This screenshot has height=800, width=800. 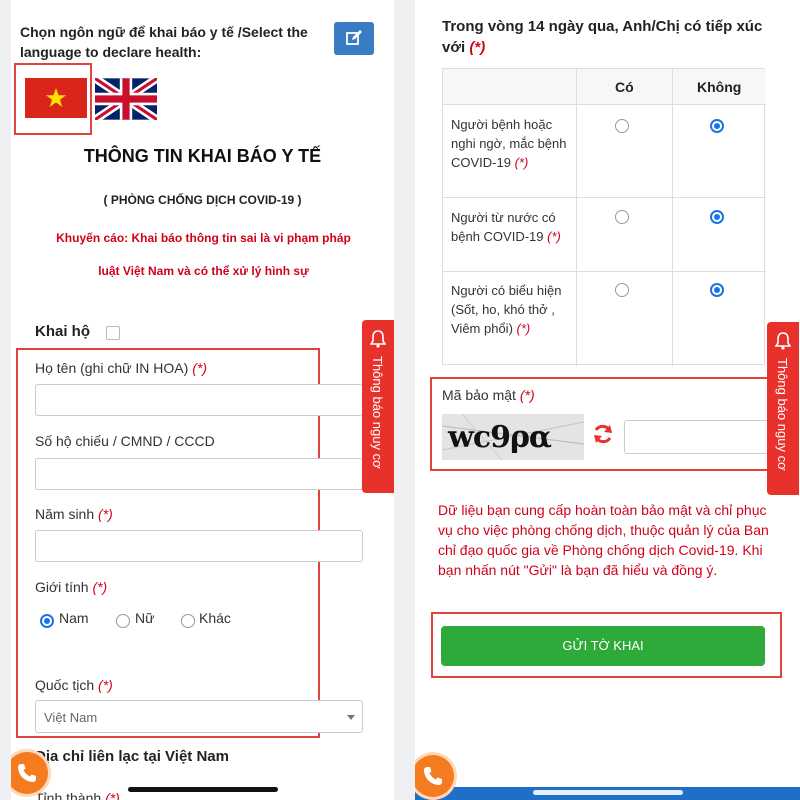 What do you see at coordinates (215, 618) in the screenshot?
I see `gender-option-other: Khác` at bounding box center [215, 618].